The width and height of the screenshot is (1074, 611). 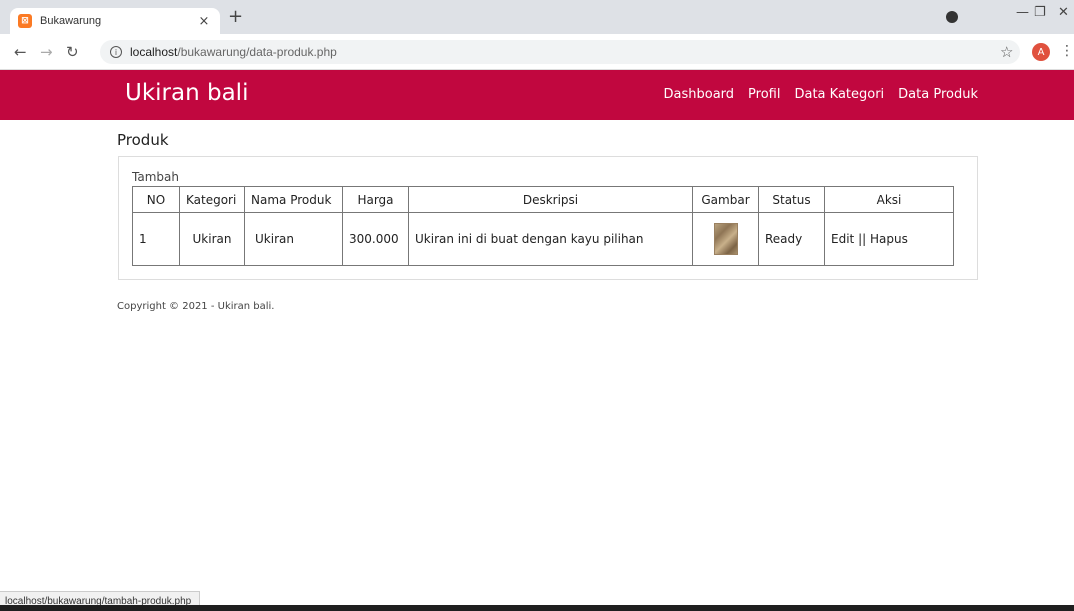 I want to click on nav-dashboard: Dashboard, so click(x=699, y=94).